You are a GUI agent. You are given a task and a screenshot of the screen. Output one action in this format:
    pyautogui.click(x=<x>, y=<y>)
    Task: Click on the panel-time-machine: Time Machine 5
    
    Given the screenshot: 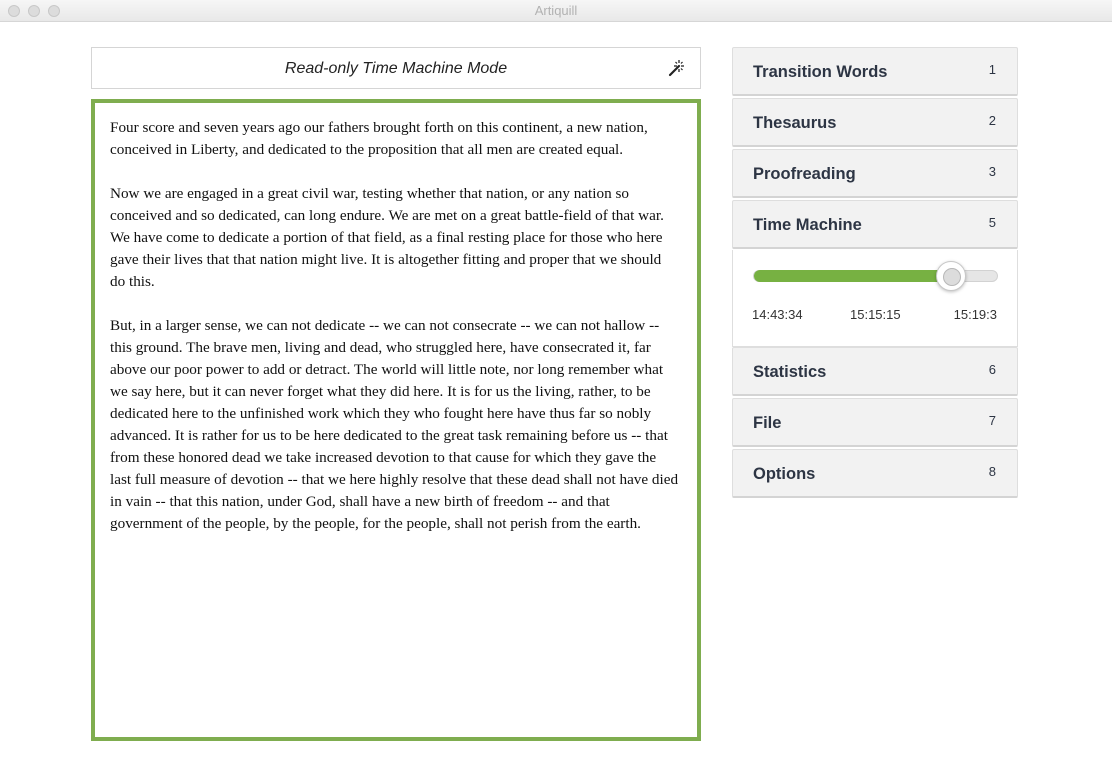 What is the action you would take?
    pyautogui.click(x=875, y=224)
    